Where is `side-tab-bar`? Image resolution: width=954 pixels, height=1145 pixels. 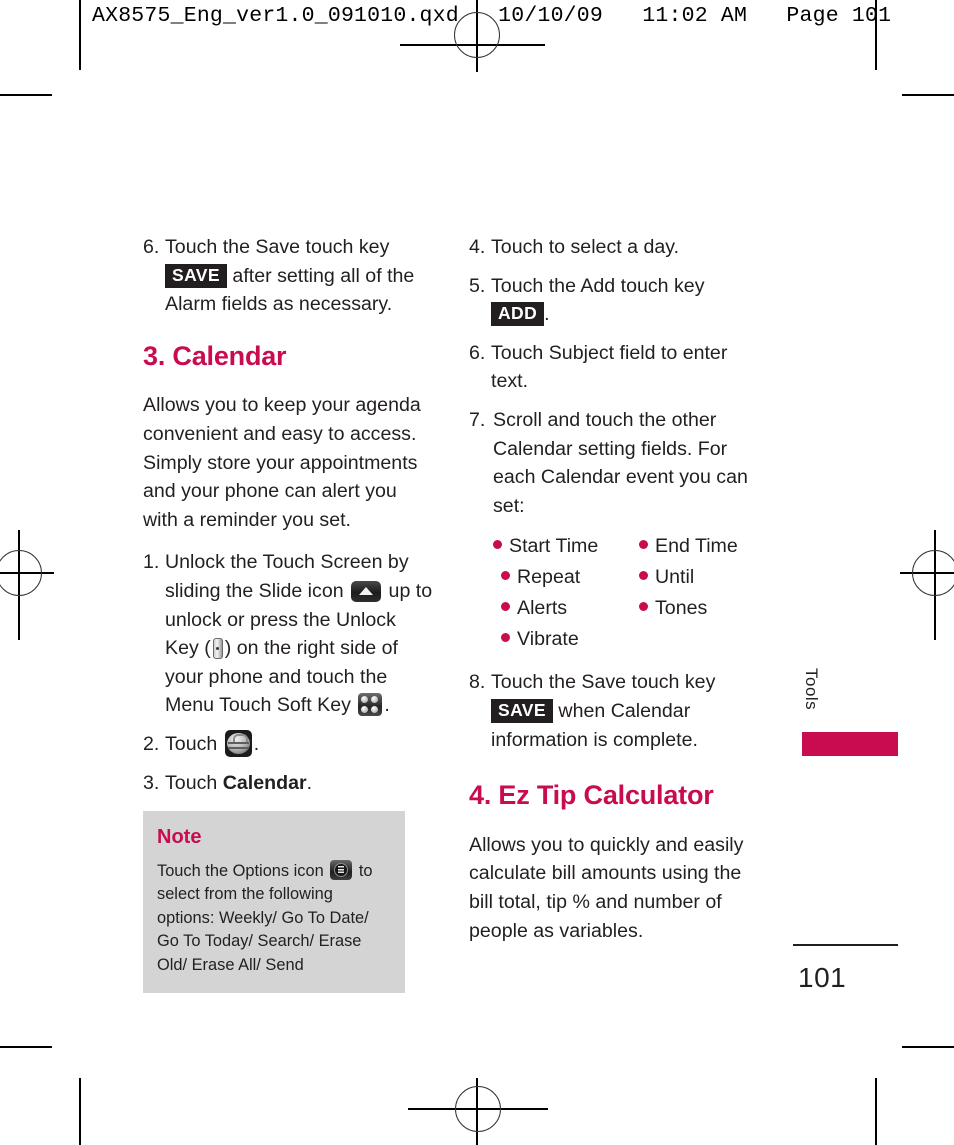
side-tab-bar is located at coordinates (850, 744).